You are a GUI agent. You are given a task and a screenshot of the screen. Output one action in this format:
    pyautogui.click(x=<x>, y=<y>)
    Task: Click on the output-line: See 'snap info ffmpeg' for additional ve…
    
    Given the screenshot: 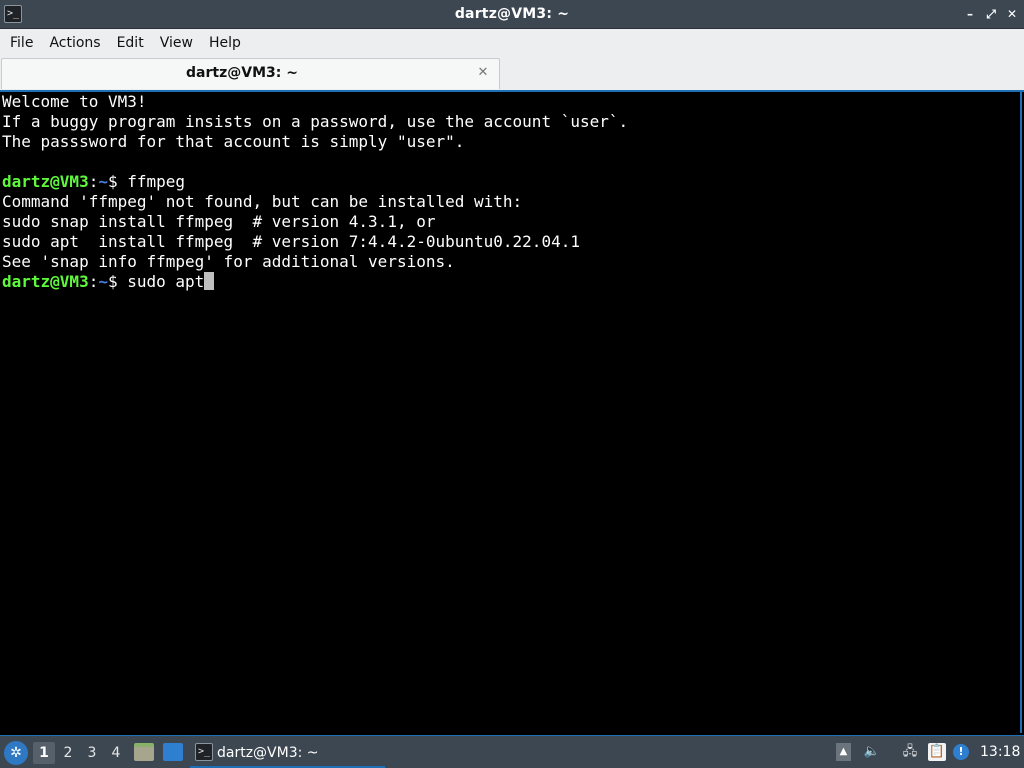 What is the action you would take?
    pyautogui.click(x=228, y=261)
    